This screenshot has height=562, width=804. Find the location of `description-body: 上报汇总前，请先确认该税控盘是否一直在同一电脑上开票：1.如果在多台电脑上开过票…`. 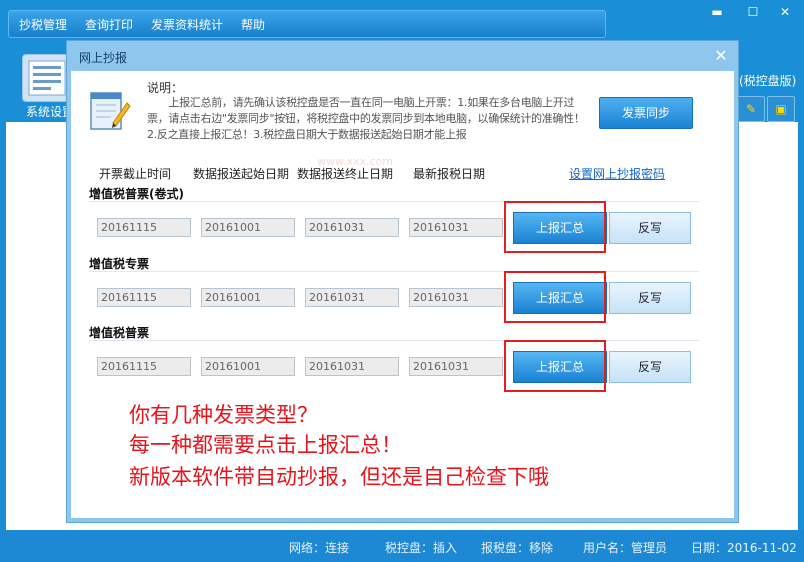

description-body: 上报汇总前，请先确认该税控盘是否一直在同一电脑上开票：1.如果在多台电脑上开过票… is located at coordinates (366, 118).